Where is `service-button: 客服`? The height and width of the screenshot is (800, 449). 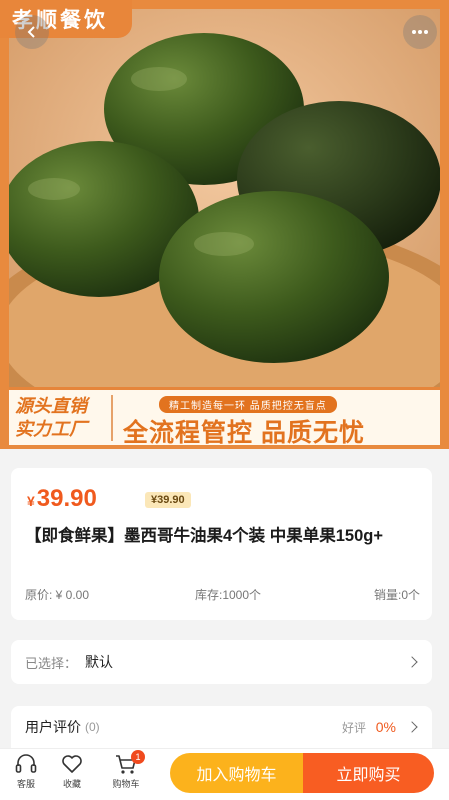
service-button: 客服 is located at coordinates (26, 771).